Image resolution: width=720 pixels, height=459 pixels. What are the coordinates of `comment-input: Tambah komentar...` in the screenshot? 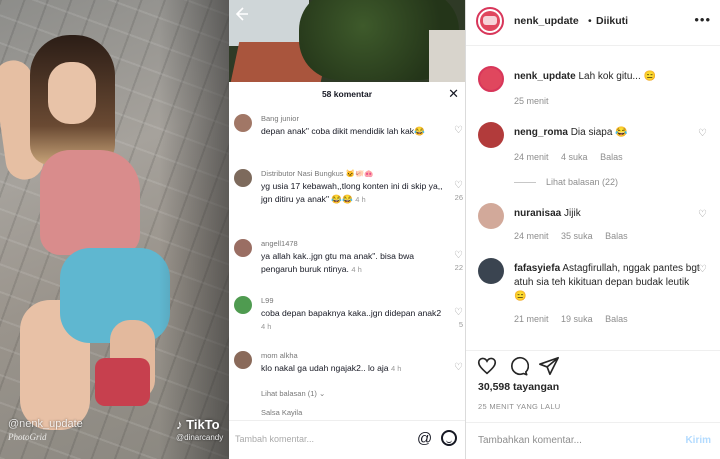 It's located at (274, 439).